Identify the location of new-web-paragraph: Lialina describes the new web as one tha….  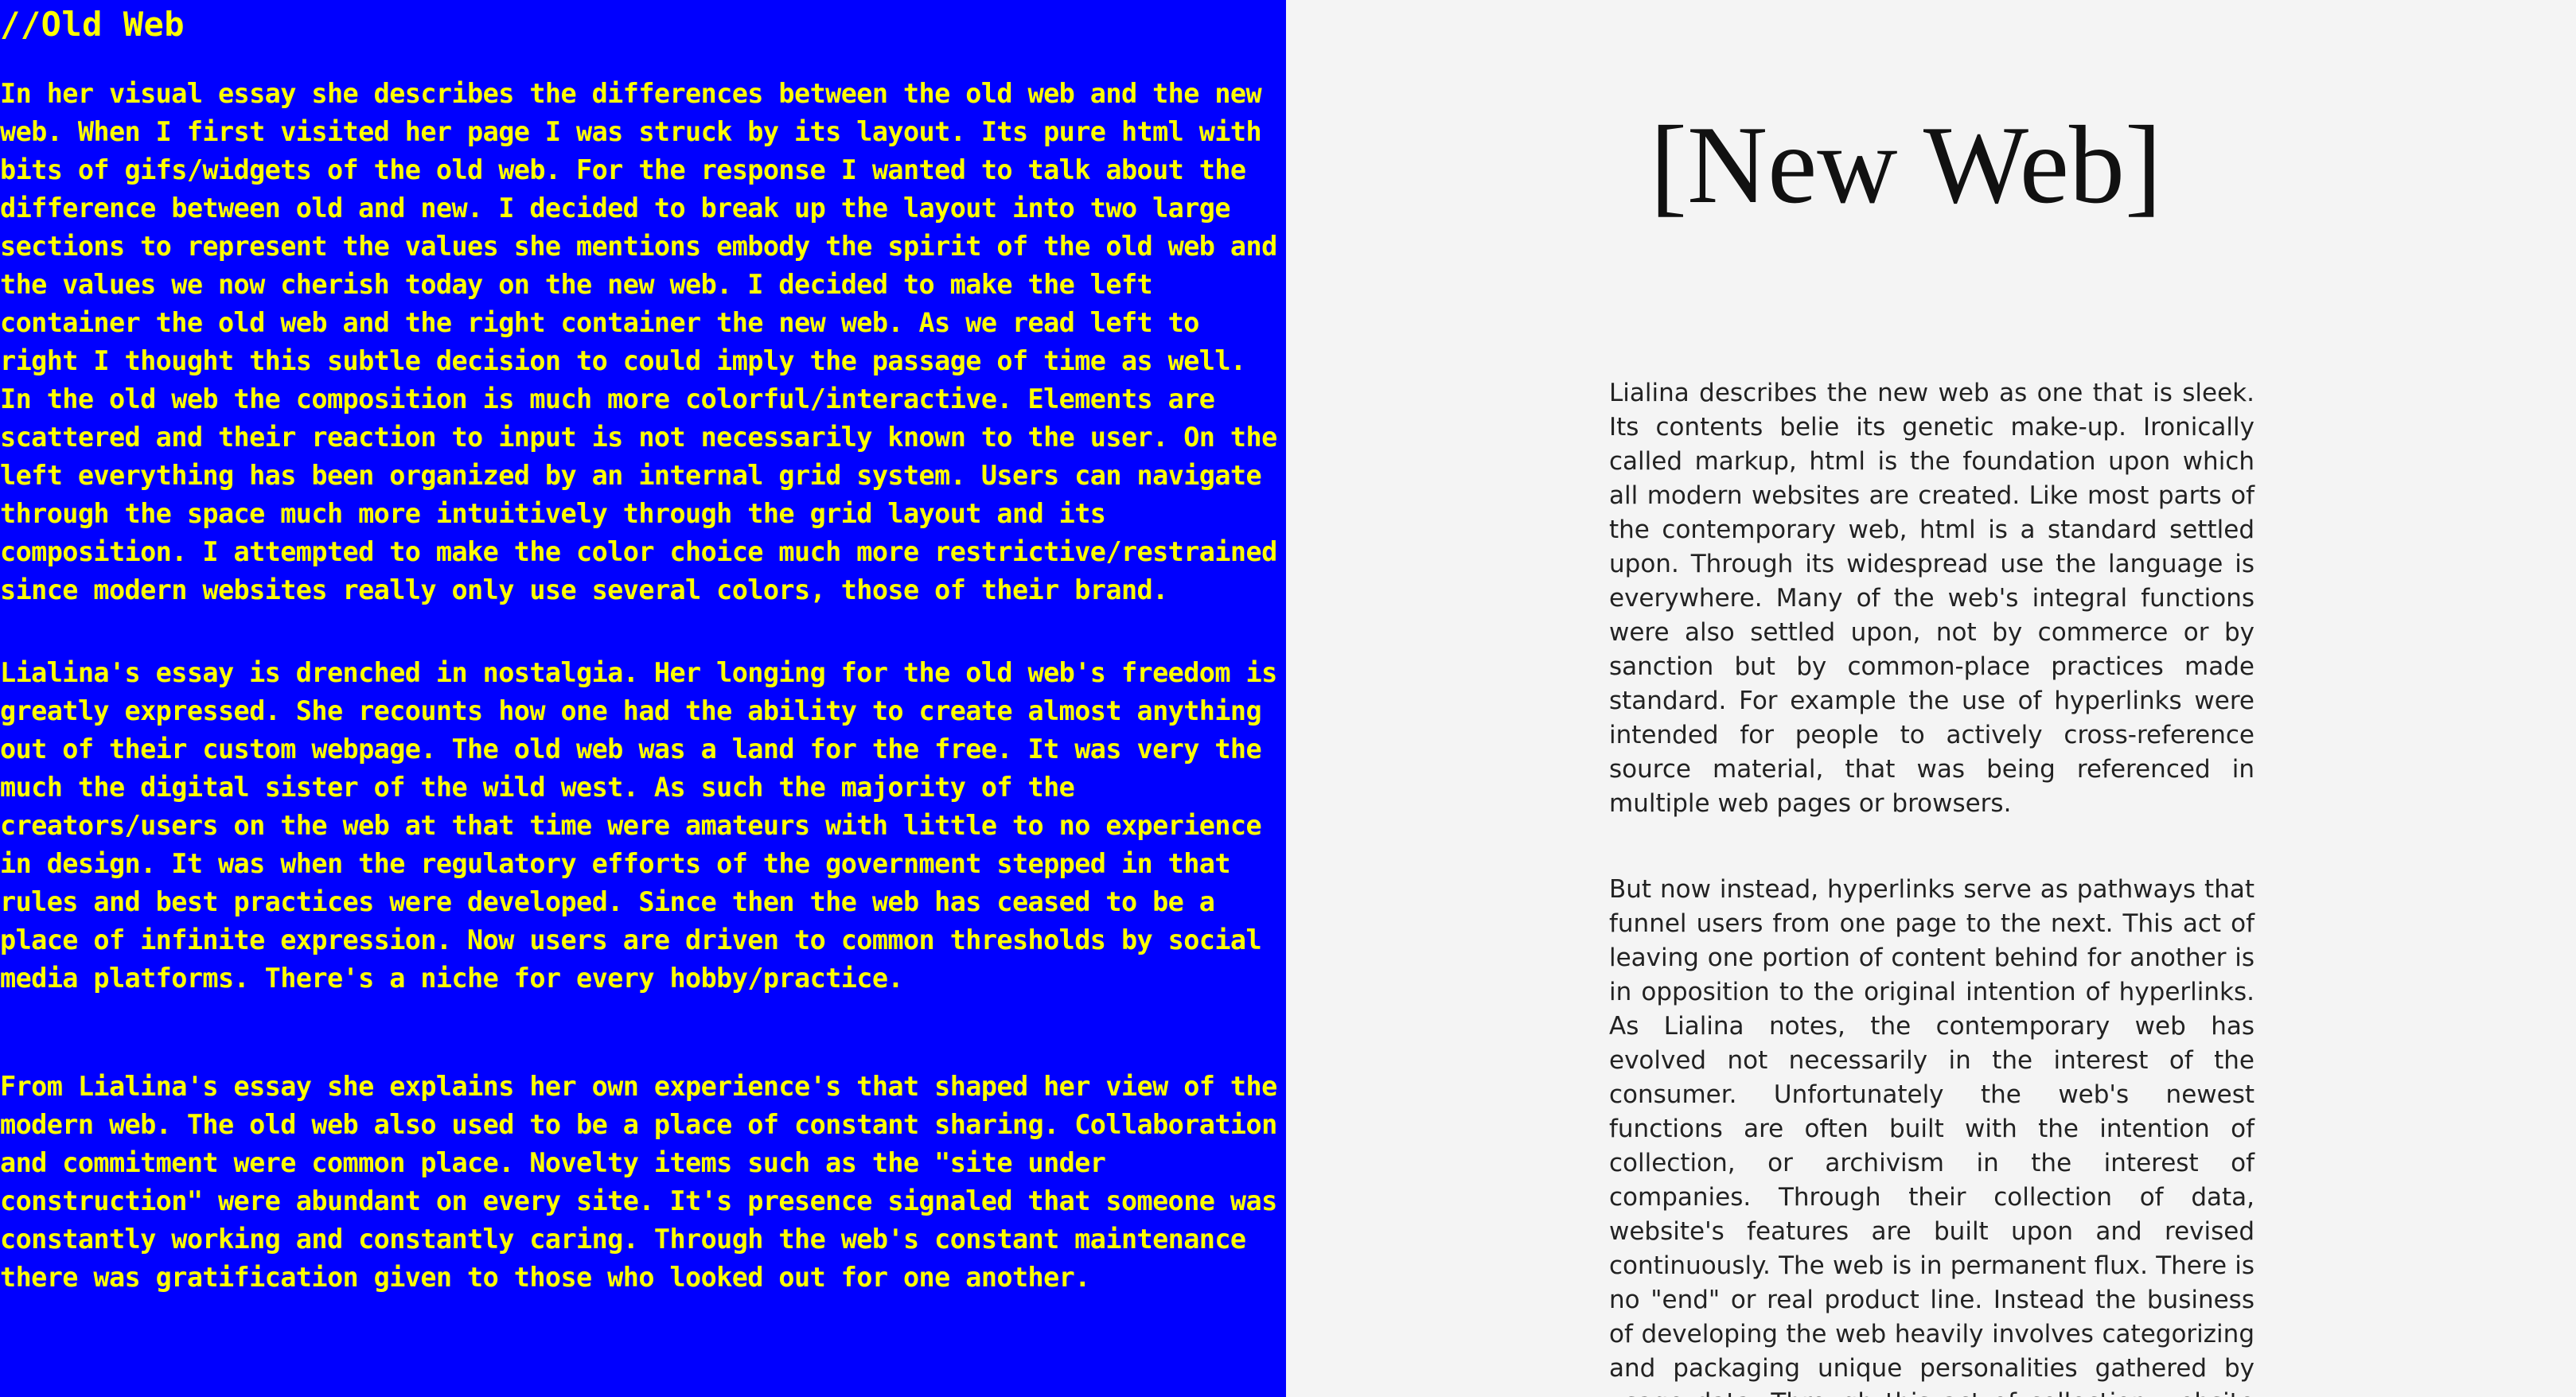
(1931, 598).